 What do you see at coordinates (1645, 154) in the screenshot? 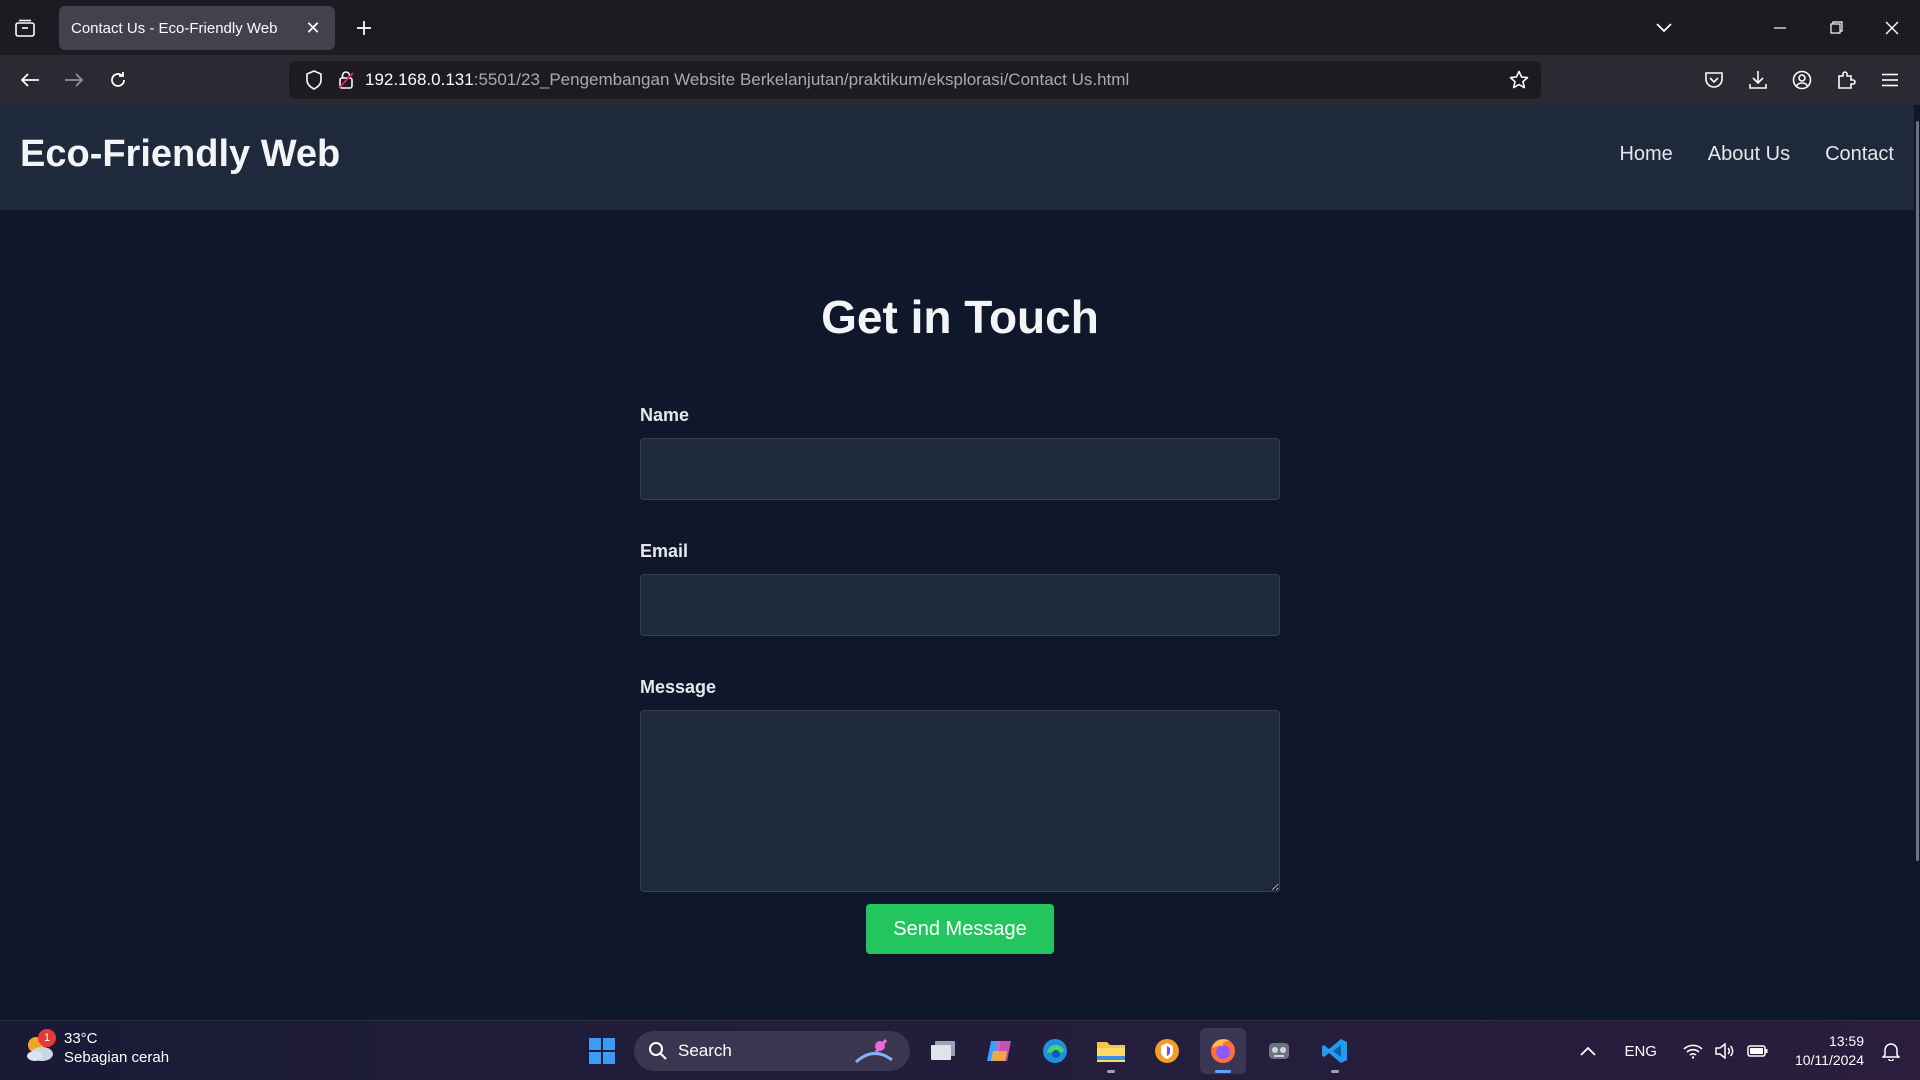
I see `nav-link-home: Home` at bounding box center [1645, 154].